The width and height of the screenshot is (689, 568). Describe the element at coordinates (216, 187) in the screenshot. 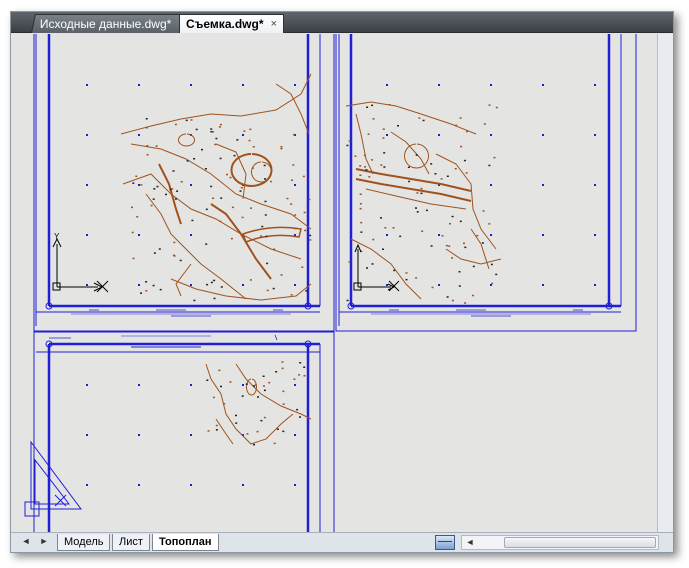

I see `survey-topo-top-left` at that location.